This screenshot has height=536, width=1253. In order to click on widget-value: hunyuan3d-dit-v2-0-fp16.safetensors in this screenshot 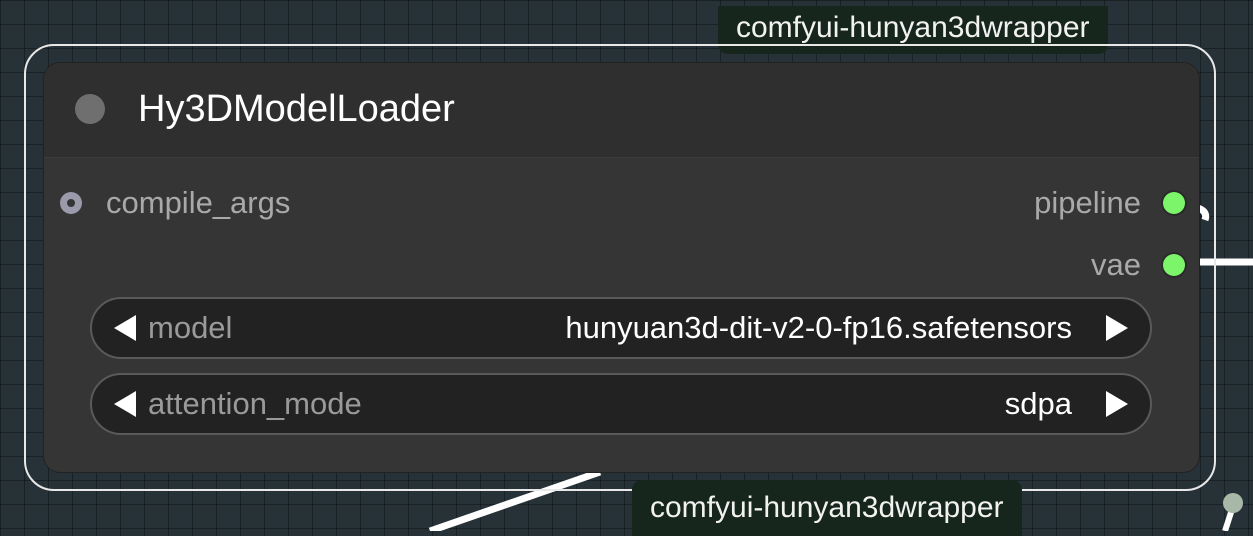, I will do `click(818, 327)`.